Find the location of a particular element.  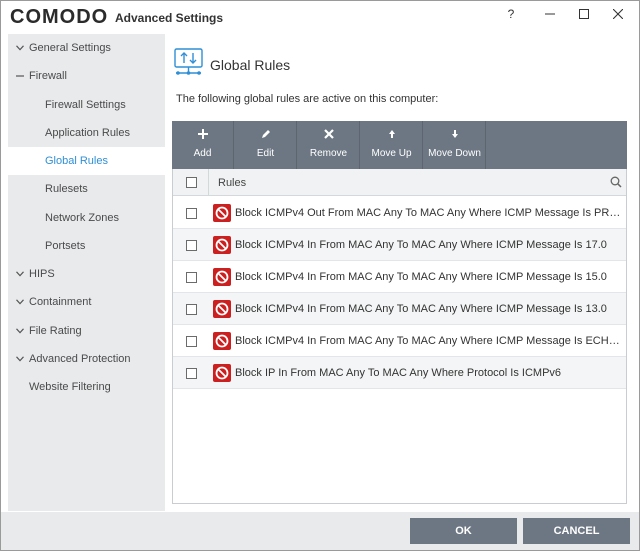

sidebar-item-label: Firewall Settings is located at coordinates (85, 105).